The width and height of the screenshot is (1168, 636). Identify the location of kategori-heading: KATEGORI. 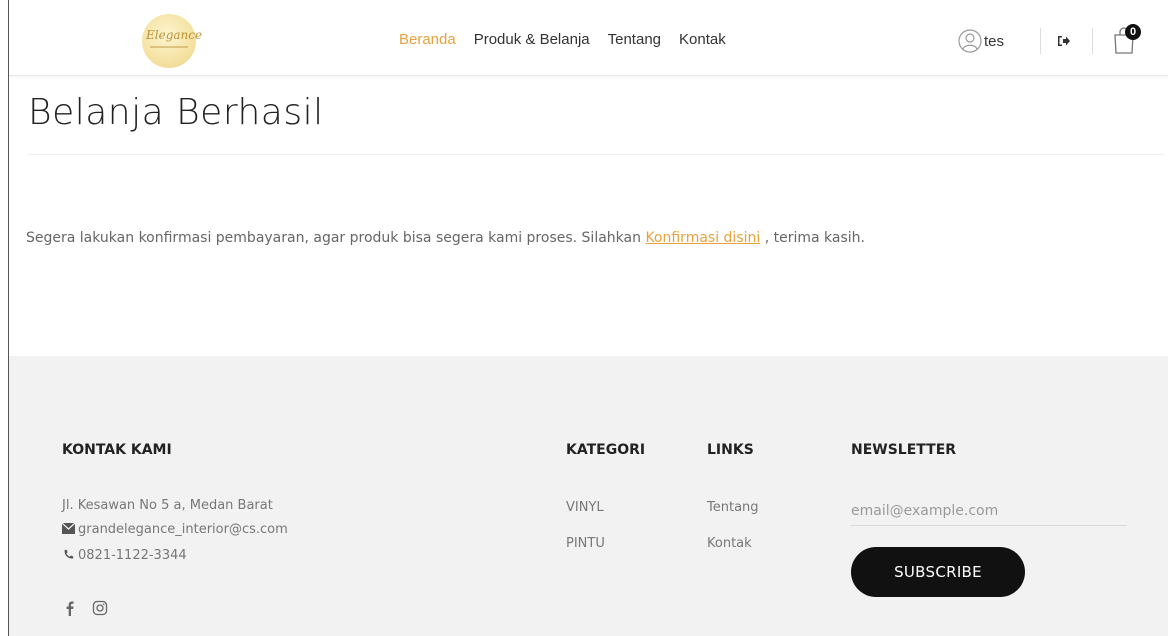
(606, 450).